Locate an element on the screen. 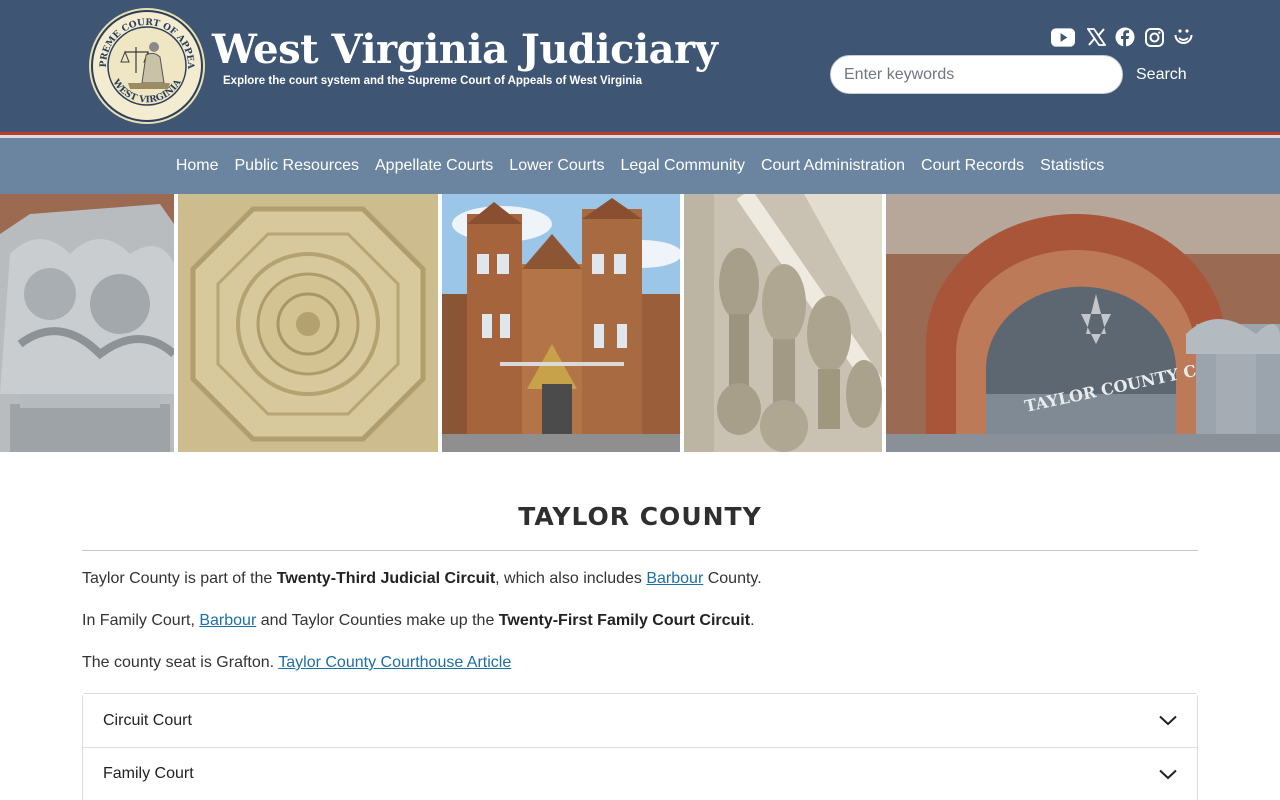 The image size is (1280, 800). page-title: TAYLOR COUNTY is located at coordinates (640, 516).